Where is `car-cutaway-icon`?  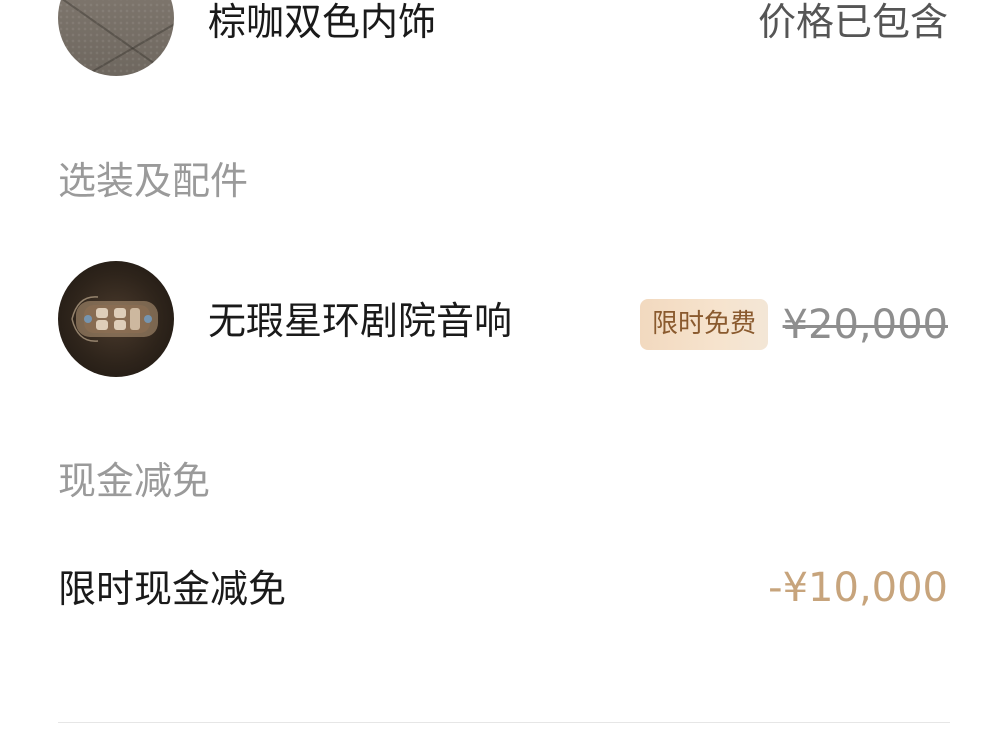
car-cutaway-icon is located at coordinates (114, 319).